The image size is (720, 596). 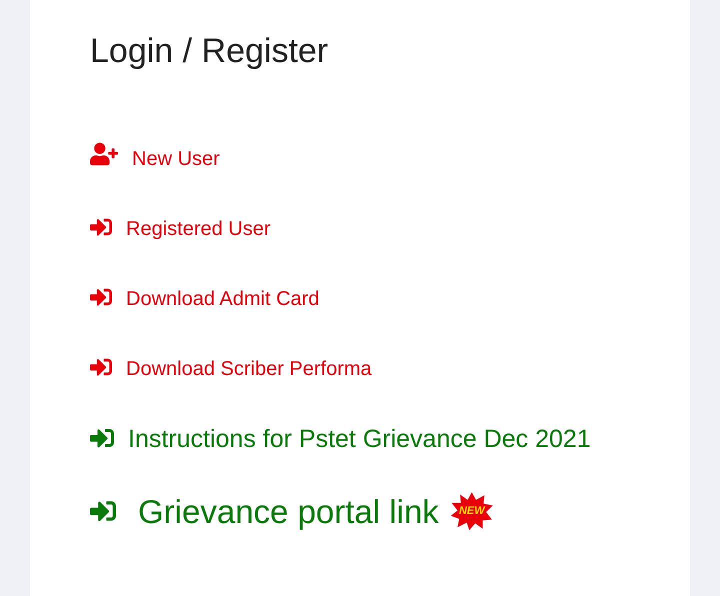 What do you see at coordinates (471, 511) in the screenshot?
I see `new-badge: NEW` at bounding box center [471, 511].